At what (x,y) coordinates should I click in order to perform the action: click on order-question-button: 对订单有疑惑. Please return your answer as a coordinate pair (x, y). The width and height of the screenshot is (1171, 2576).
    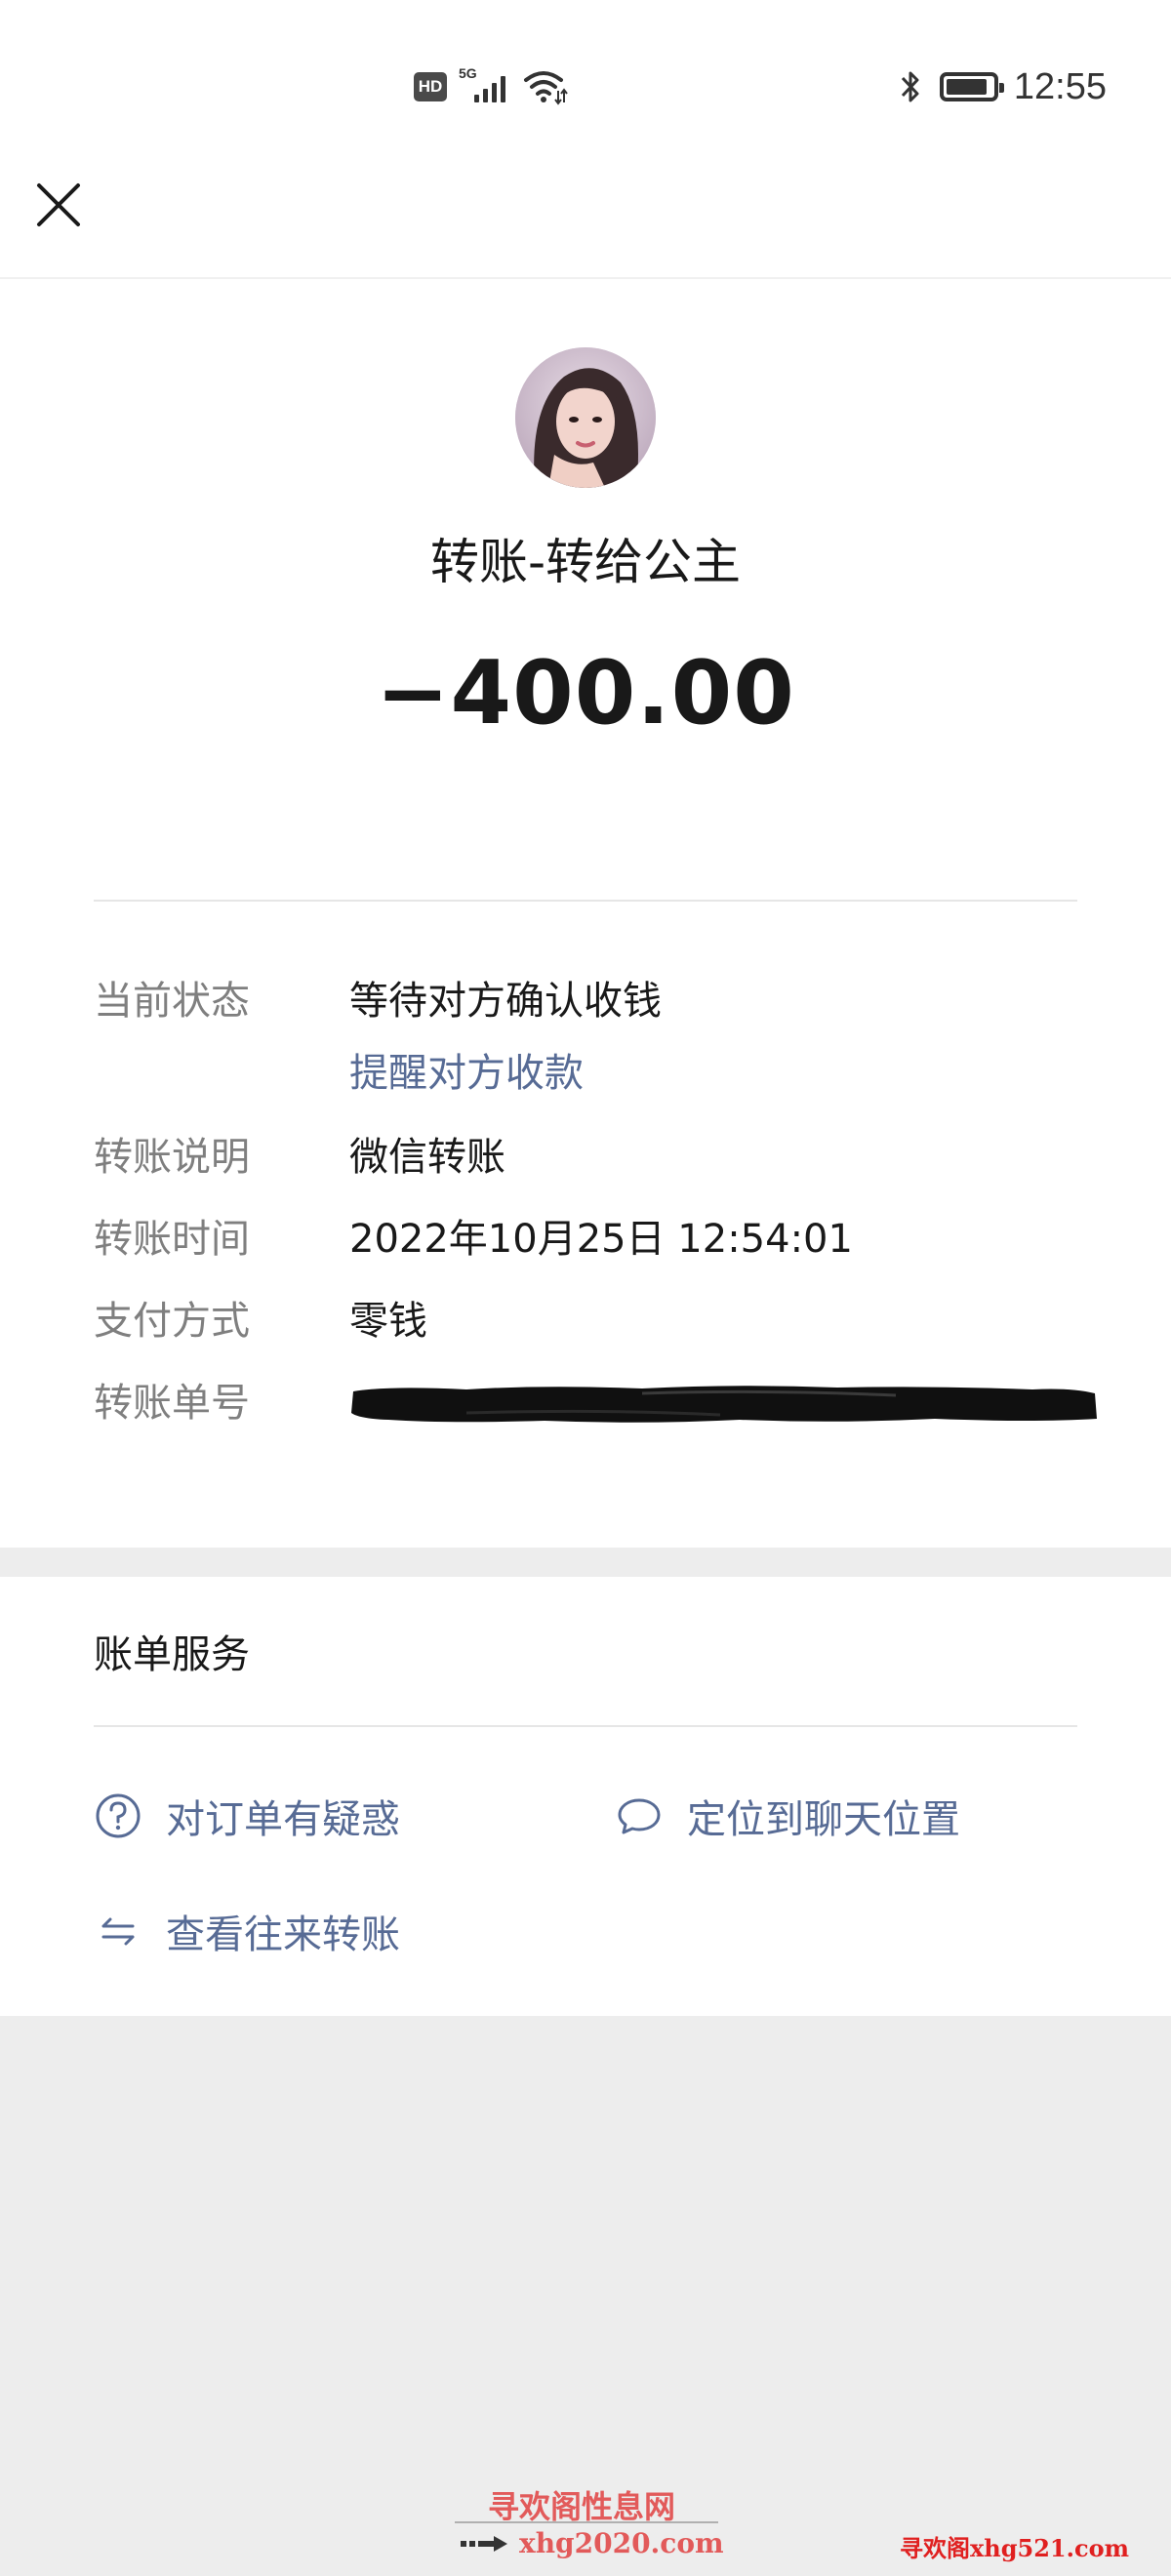
    Looking at the image, I should click on (247, 1816).